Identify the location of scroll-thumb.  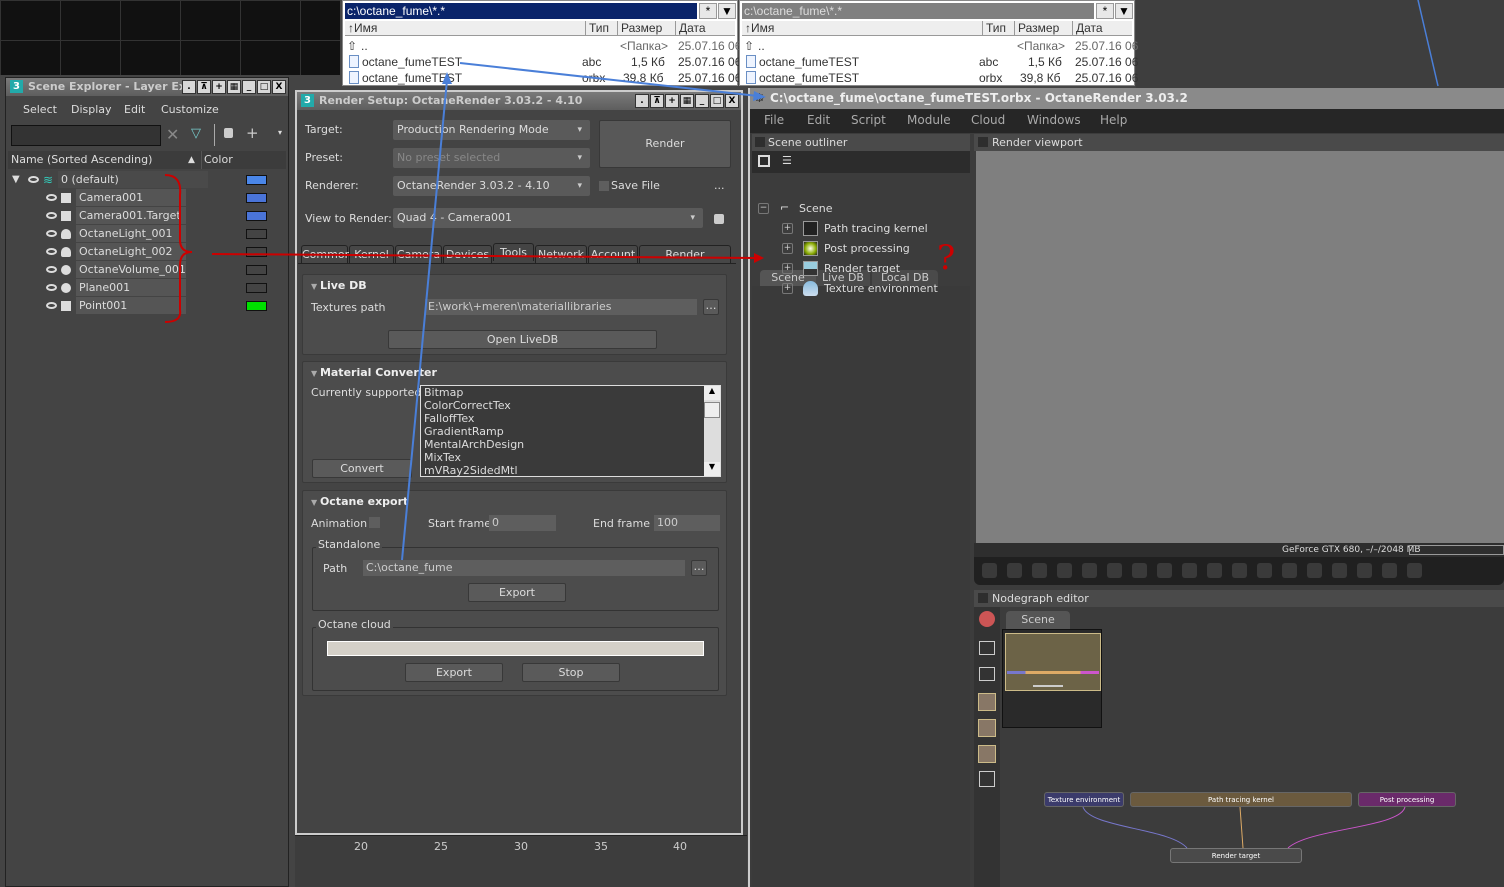
(712, 410).